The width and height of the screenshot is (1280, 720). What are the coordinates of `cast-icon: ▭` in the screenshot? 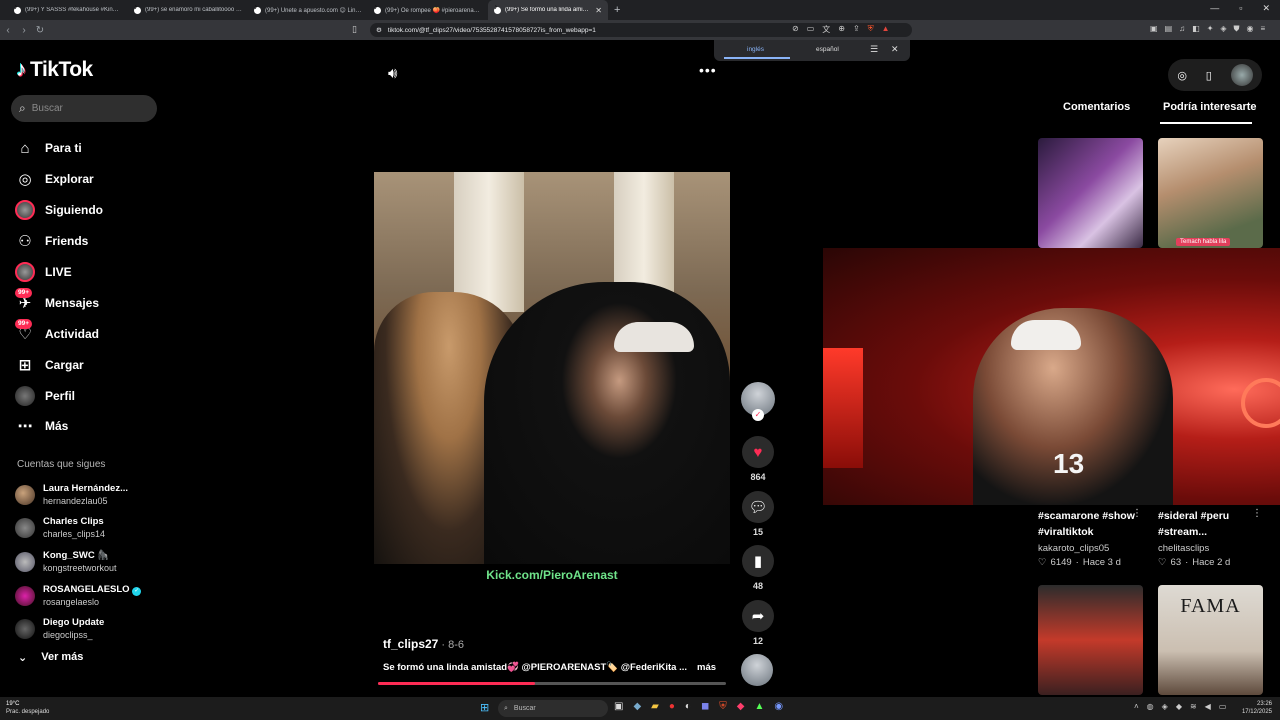 It's located at (811, 29).